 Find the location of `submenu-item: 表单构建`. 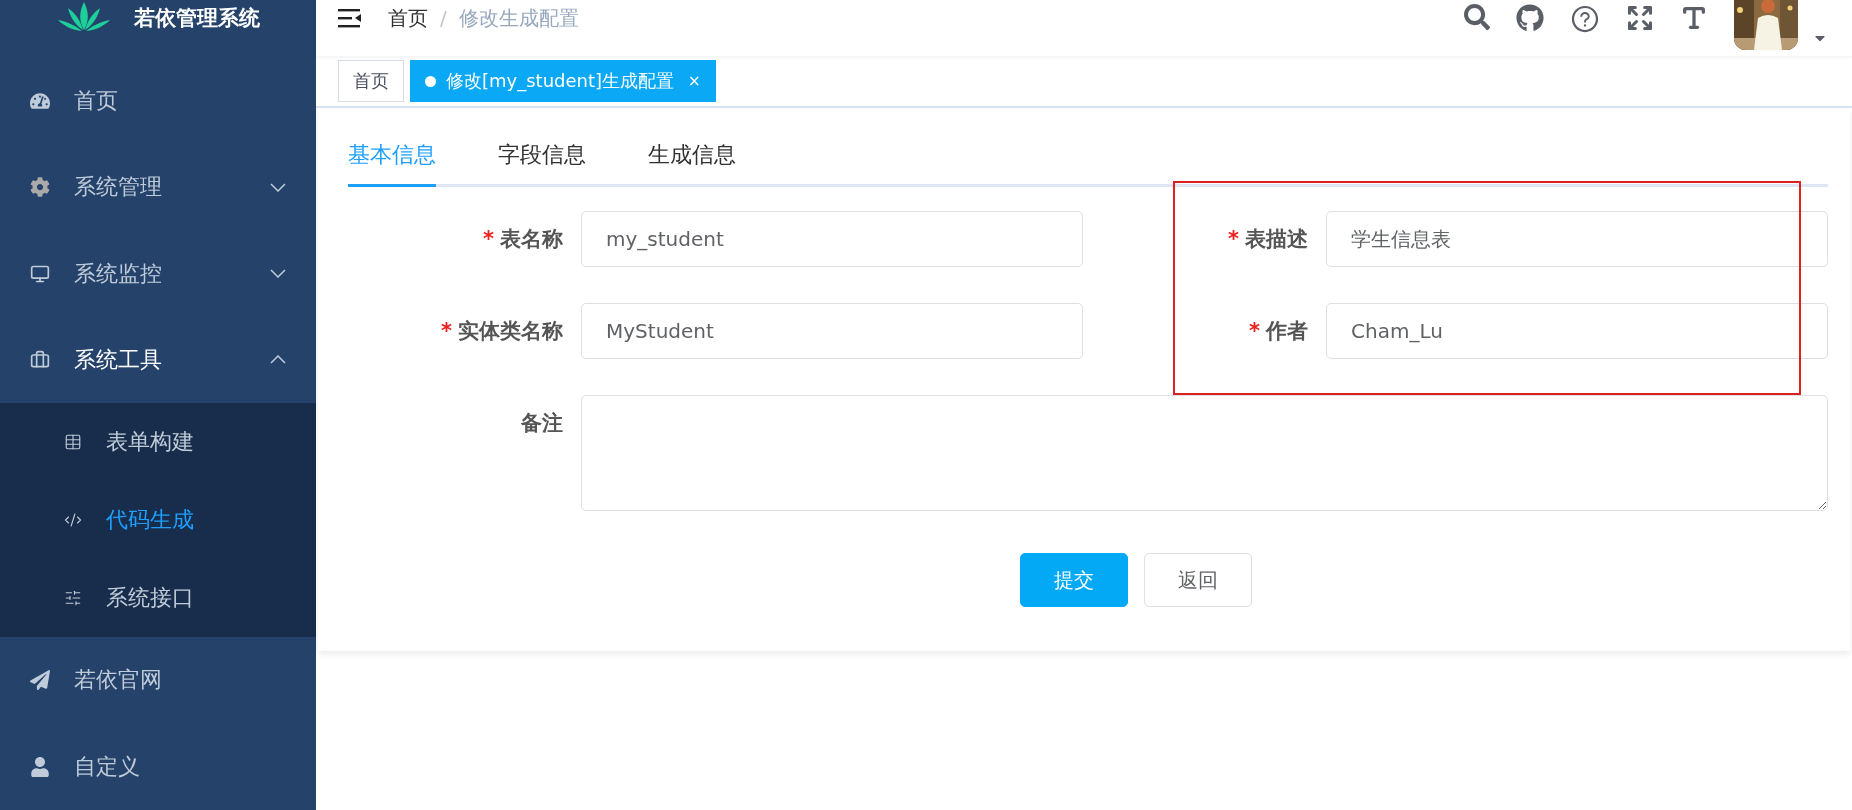

submenu-item: 表单构建 is located at coordinates (158, 442).